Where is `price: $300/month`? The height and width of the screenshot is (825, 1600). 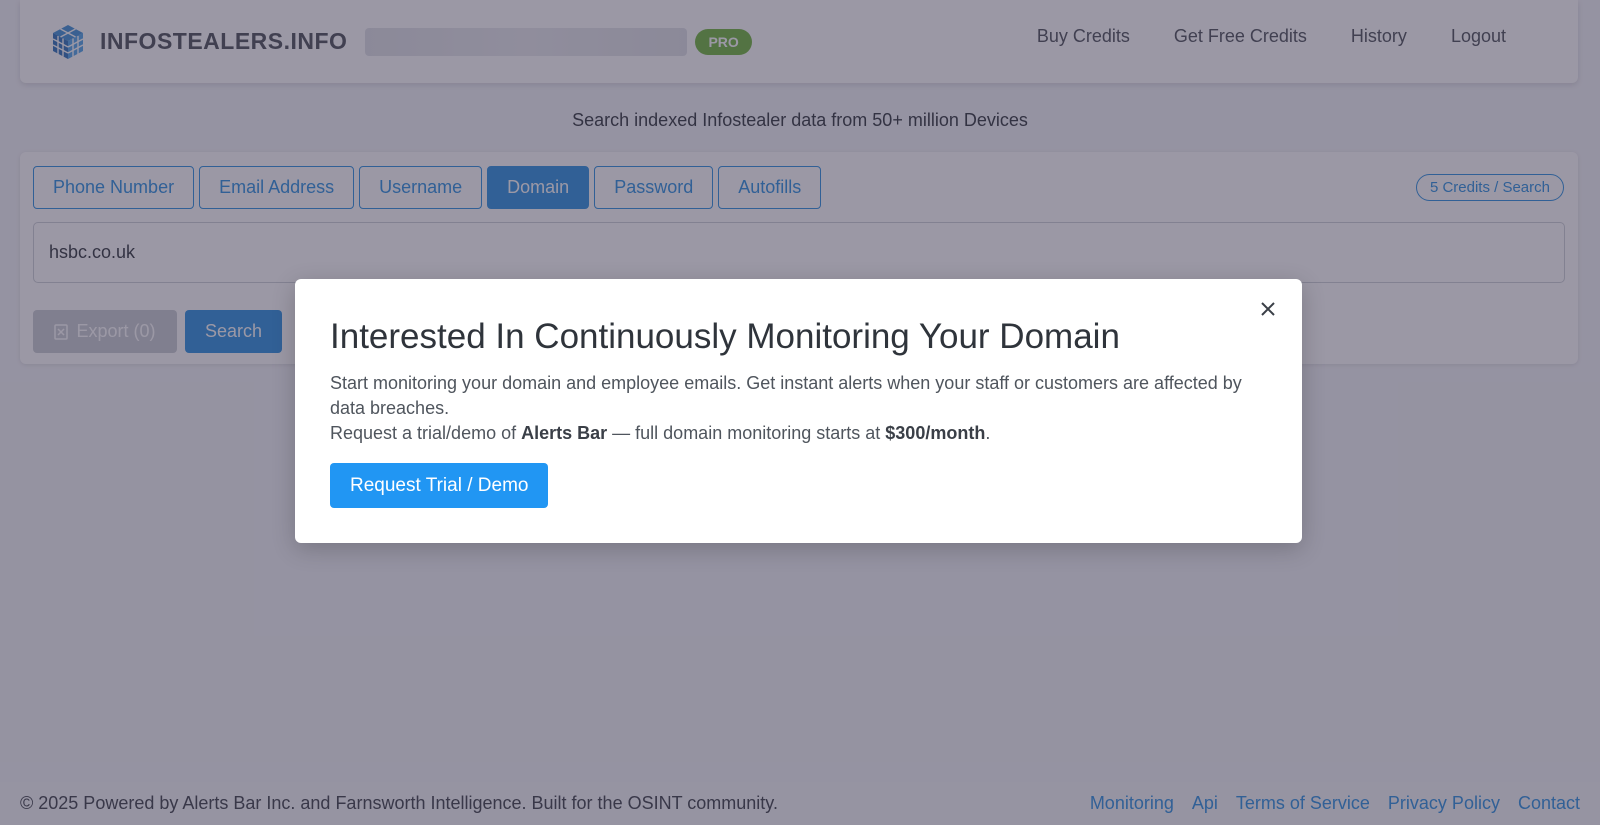
price: $300/month is located at coordinates (935, 433).